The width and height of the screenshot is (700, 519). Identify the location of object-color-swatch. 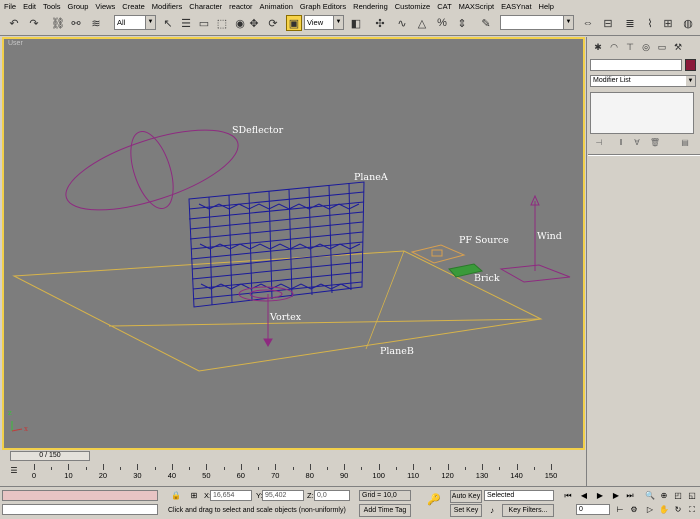
(690, 65).